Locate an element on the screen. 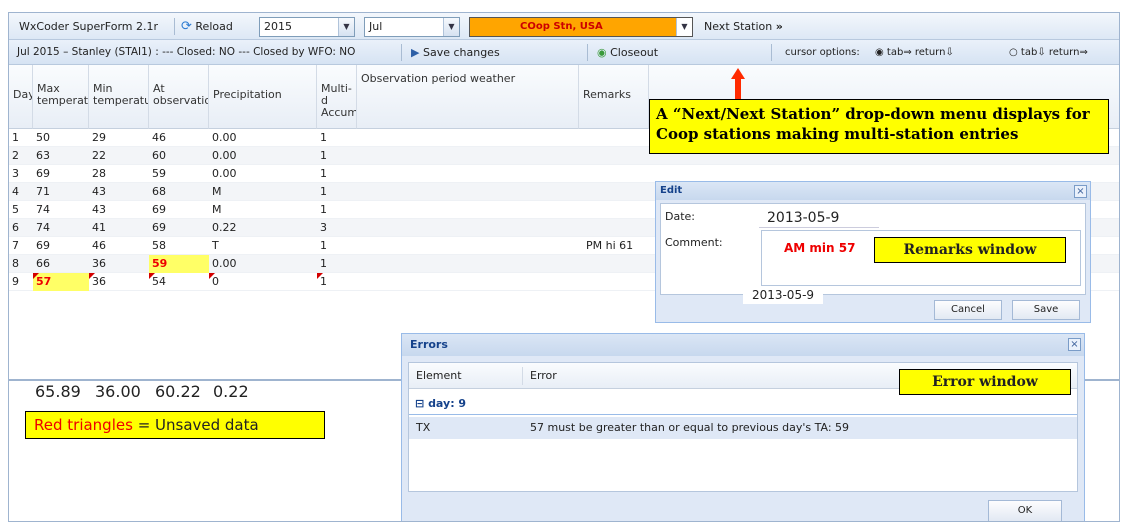 This screenshot has width=1126, height=522. cell-day: 8 is located at coordinates (15, 263).